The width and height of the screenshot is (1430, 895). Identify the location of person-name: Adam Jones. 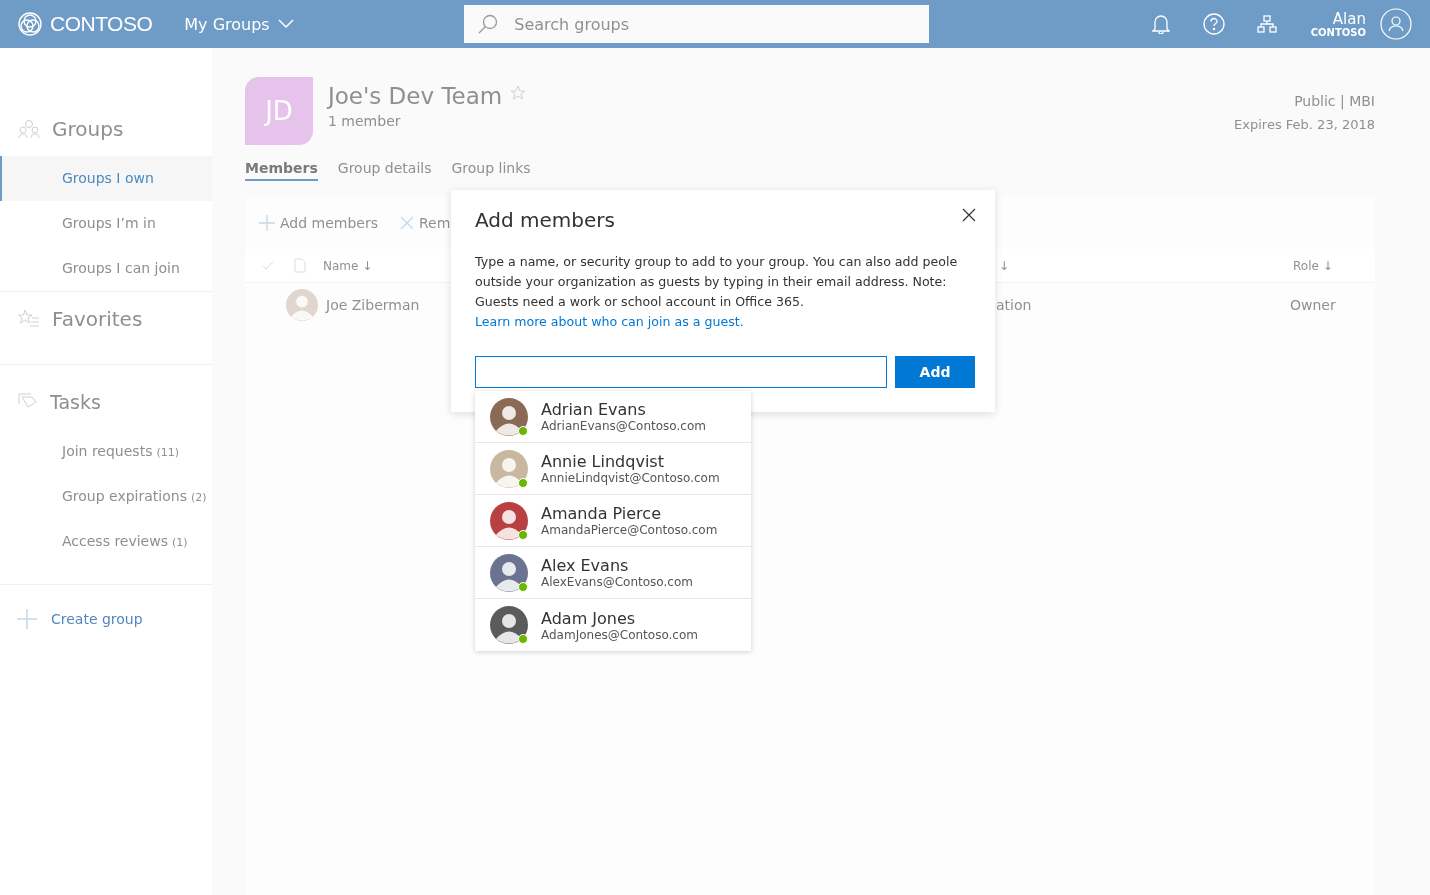
(589, 618).